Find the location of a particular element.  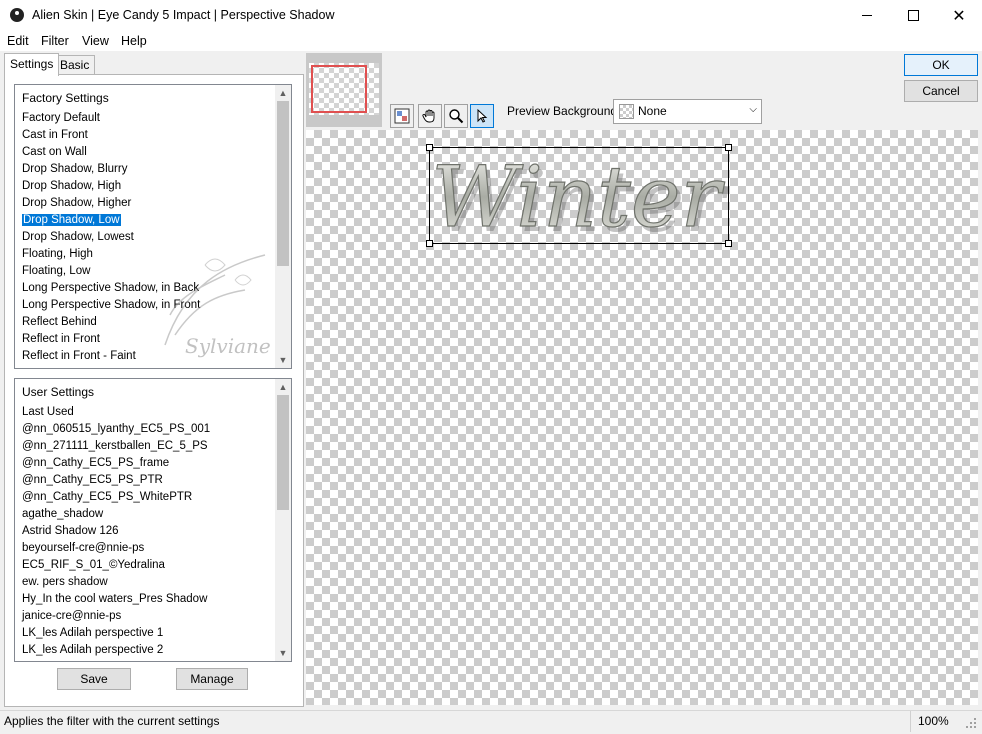

user-item: LK_les Adilah perspective 2 is located at coordinates (148, 650).